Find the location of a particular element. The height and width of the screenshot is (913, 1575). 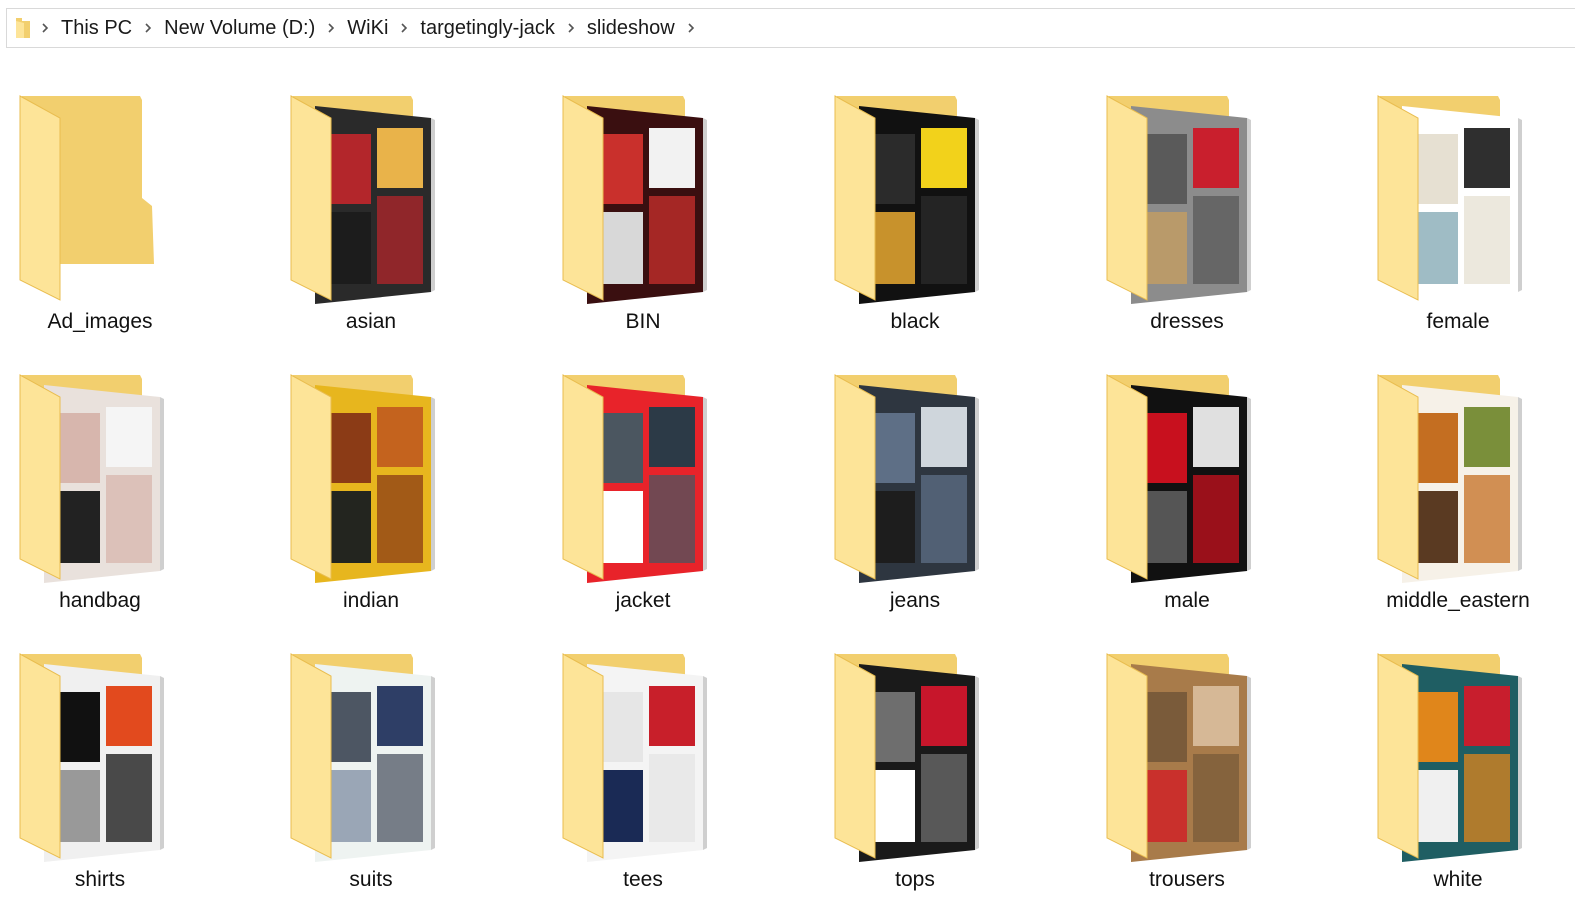

breadcrumb-item: slideshow is located at coordinates (631, 28).